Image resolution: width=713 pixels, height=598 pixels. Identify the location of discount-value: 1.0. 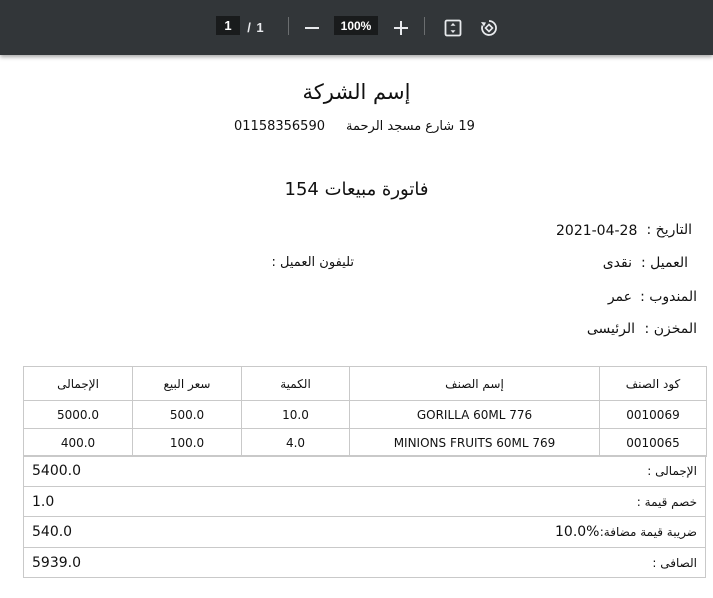
(43, 501).